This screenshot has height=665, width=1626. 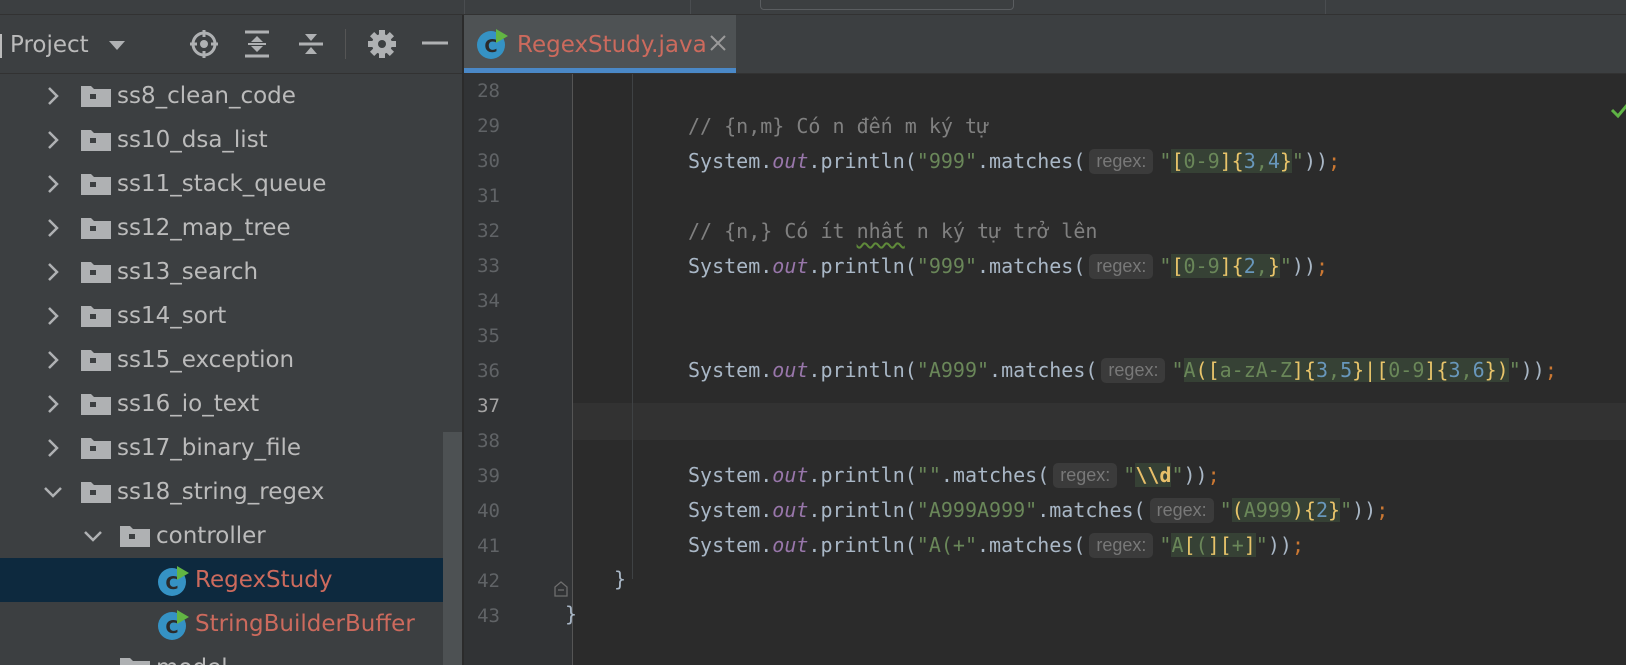 I want to click on collapse-all-icon, so click(x=311, y=44).